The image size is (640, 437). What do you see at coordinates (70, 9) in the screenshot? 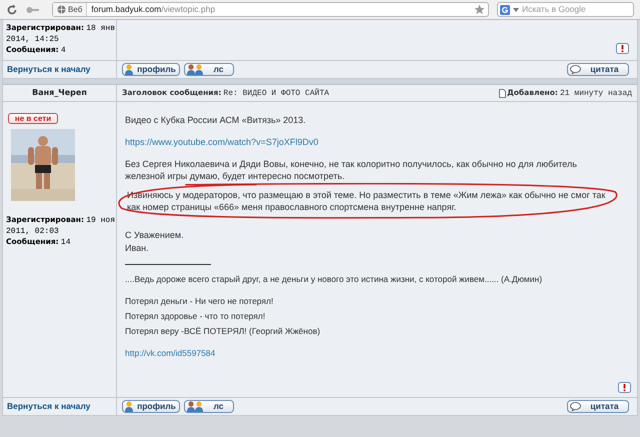
I see `search-engine-badge: Веб` at bounding box center [70, 9].